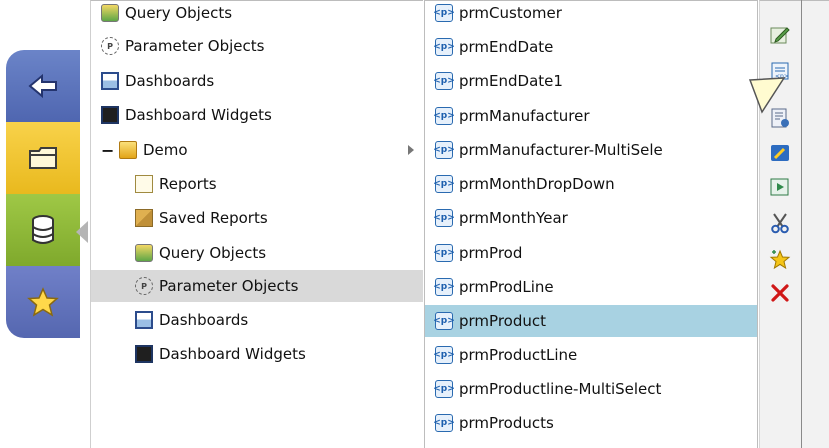 This screenshot has width=829, height=448. What do you see at coordinates (144, 184) in the screenshot?
I see `reports-icon` at bounding box center [144, 184].